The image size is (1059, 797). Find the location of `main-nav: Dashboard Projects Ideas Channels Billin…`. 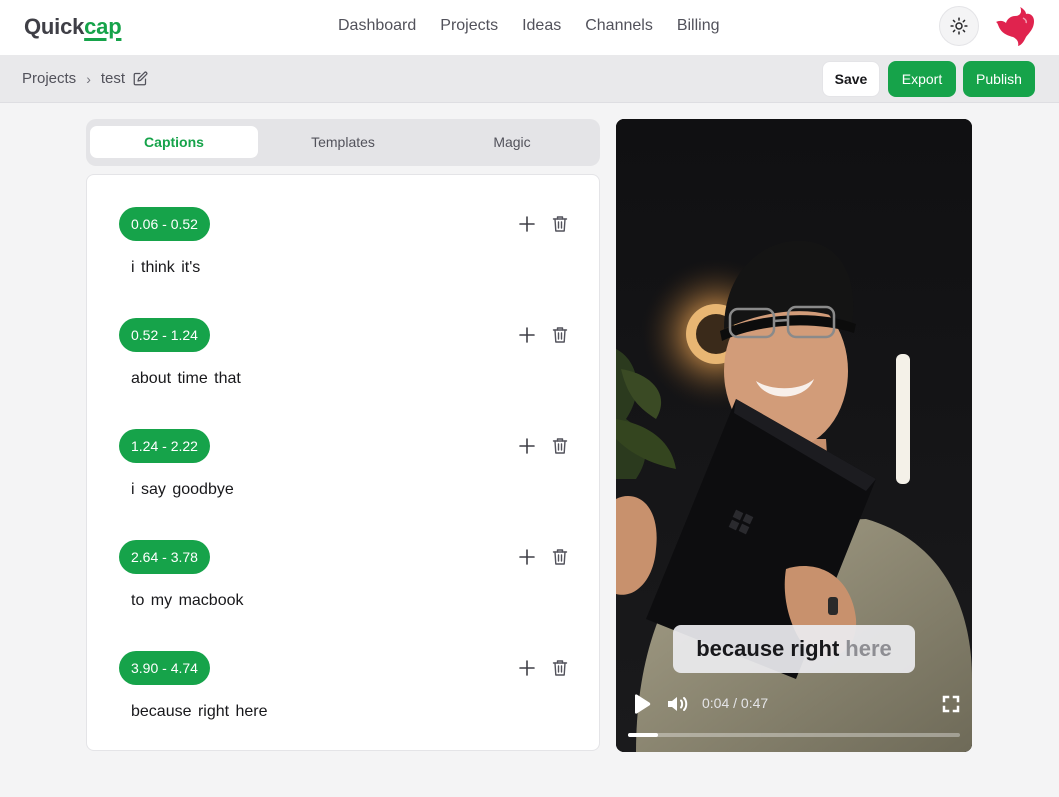

main-nav: Dashboard Projects Ideas Channels Billin… is located at coordinates (529, 26).